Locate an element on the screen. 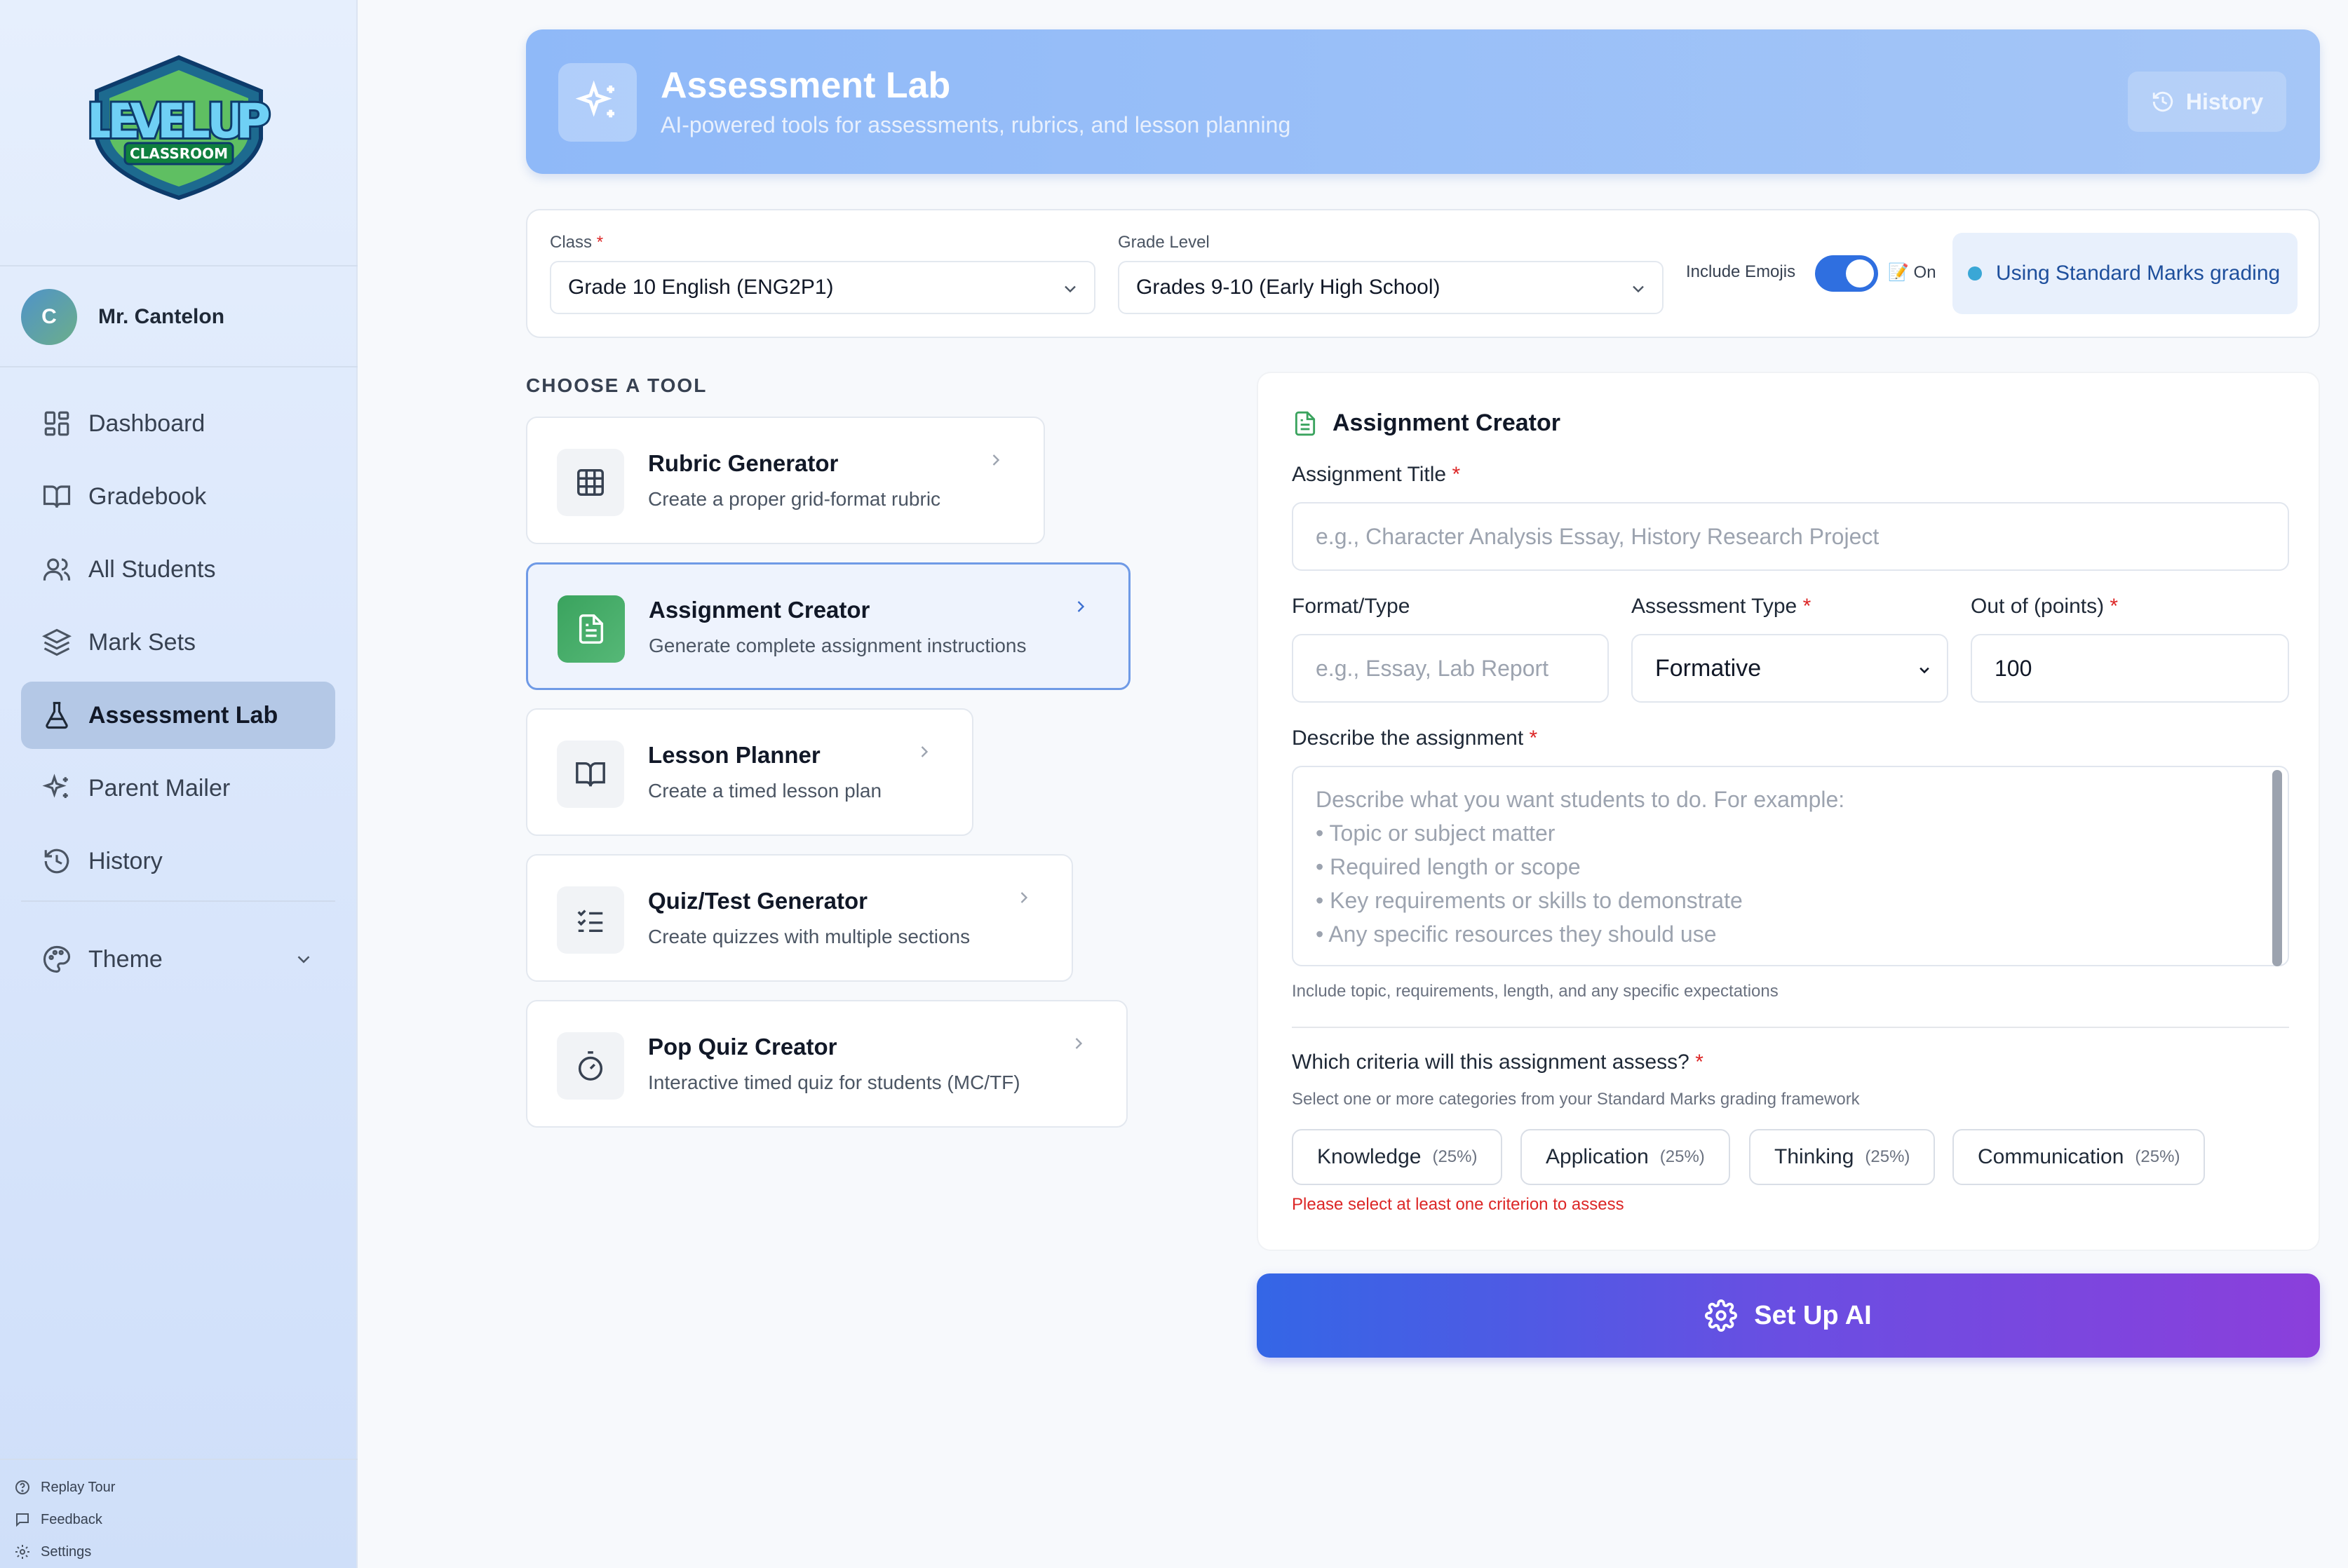 Image resolution: width=2348 pixels, height=1568 pixels. class-select: Grade 10 English (ENG2P1) is located at coordinates (822, 287).